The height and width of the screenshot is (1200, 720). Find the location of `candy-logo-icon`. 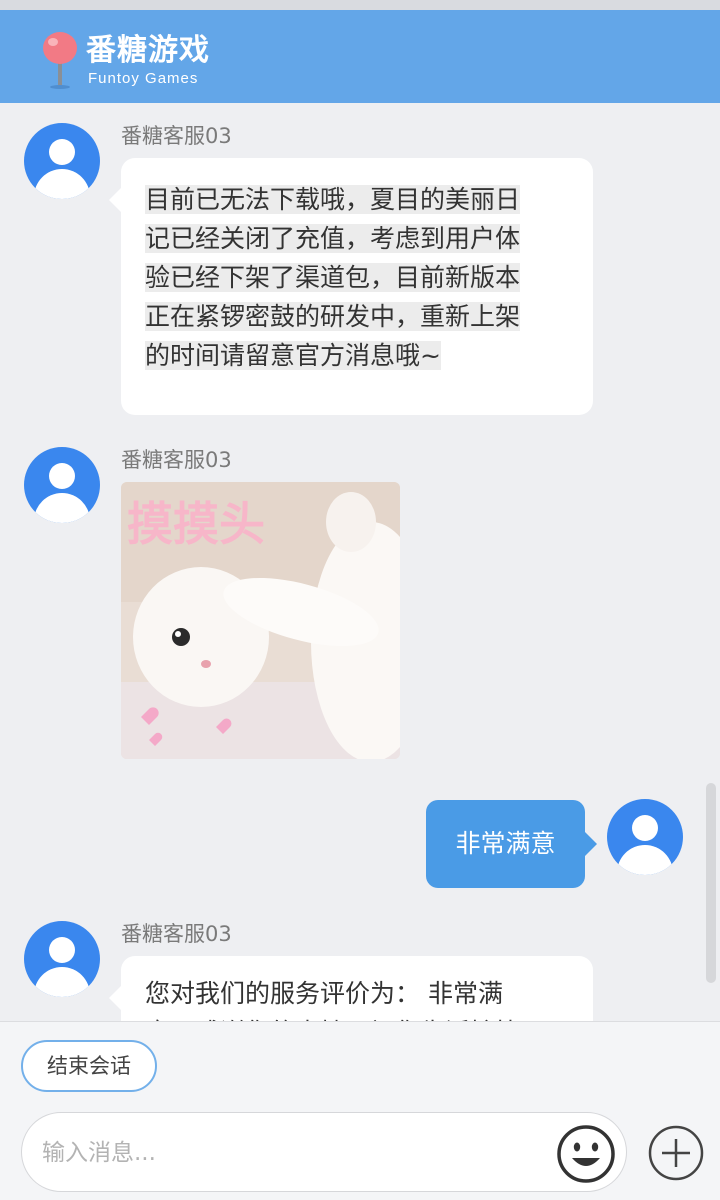

candy-logo-icon is located at coordinates (60, 60).